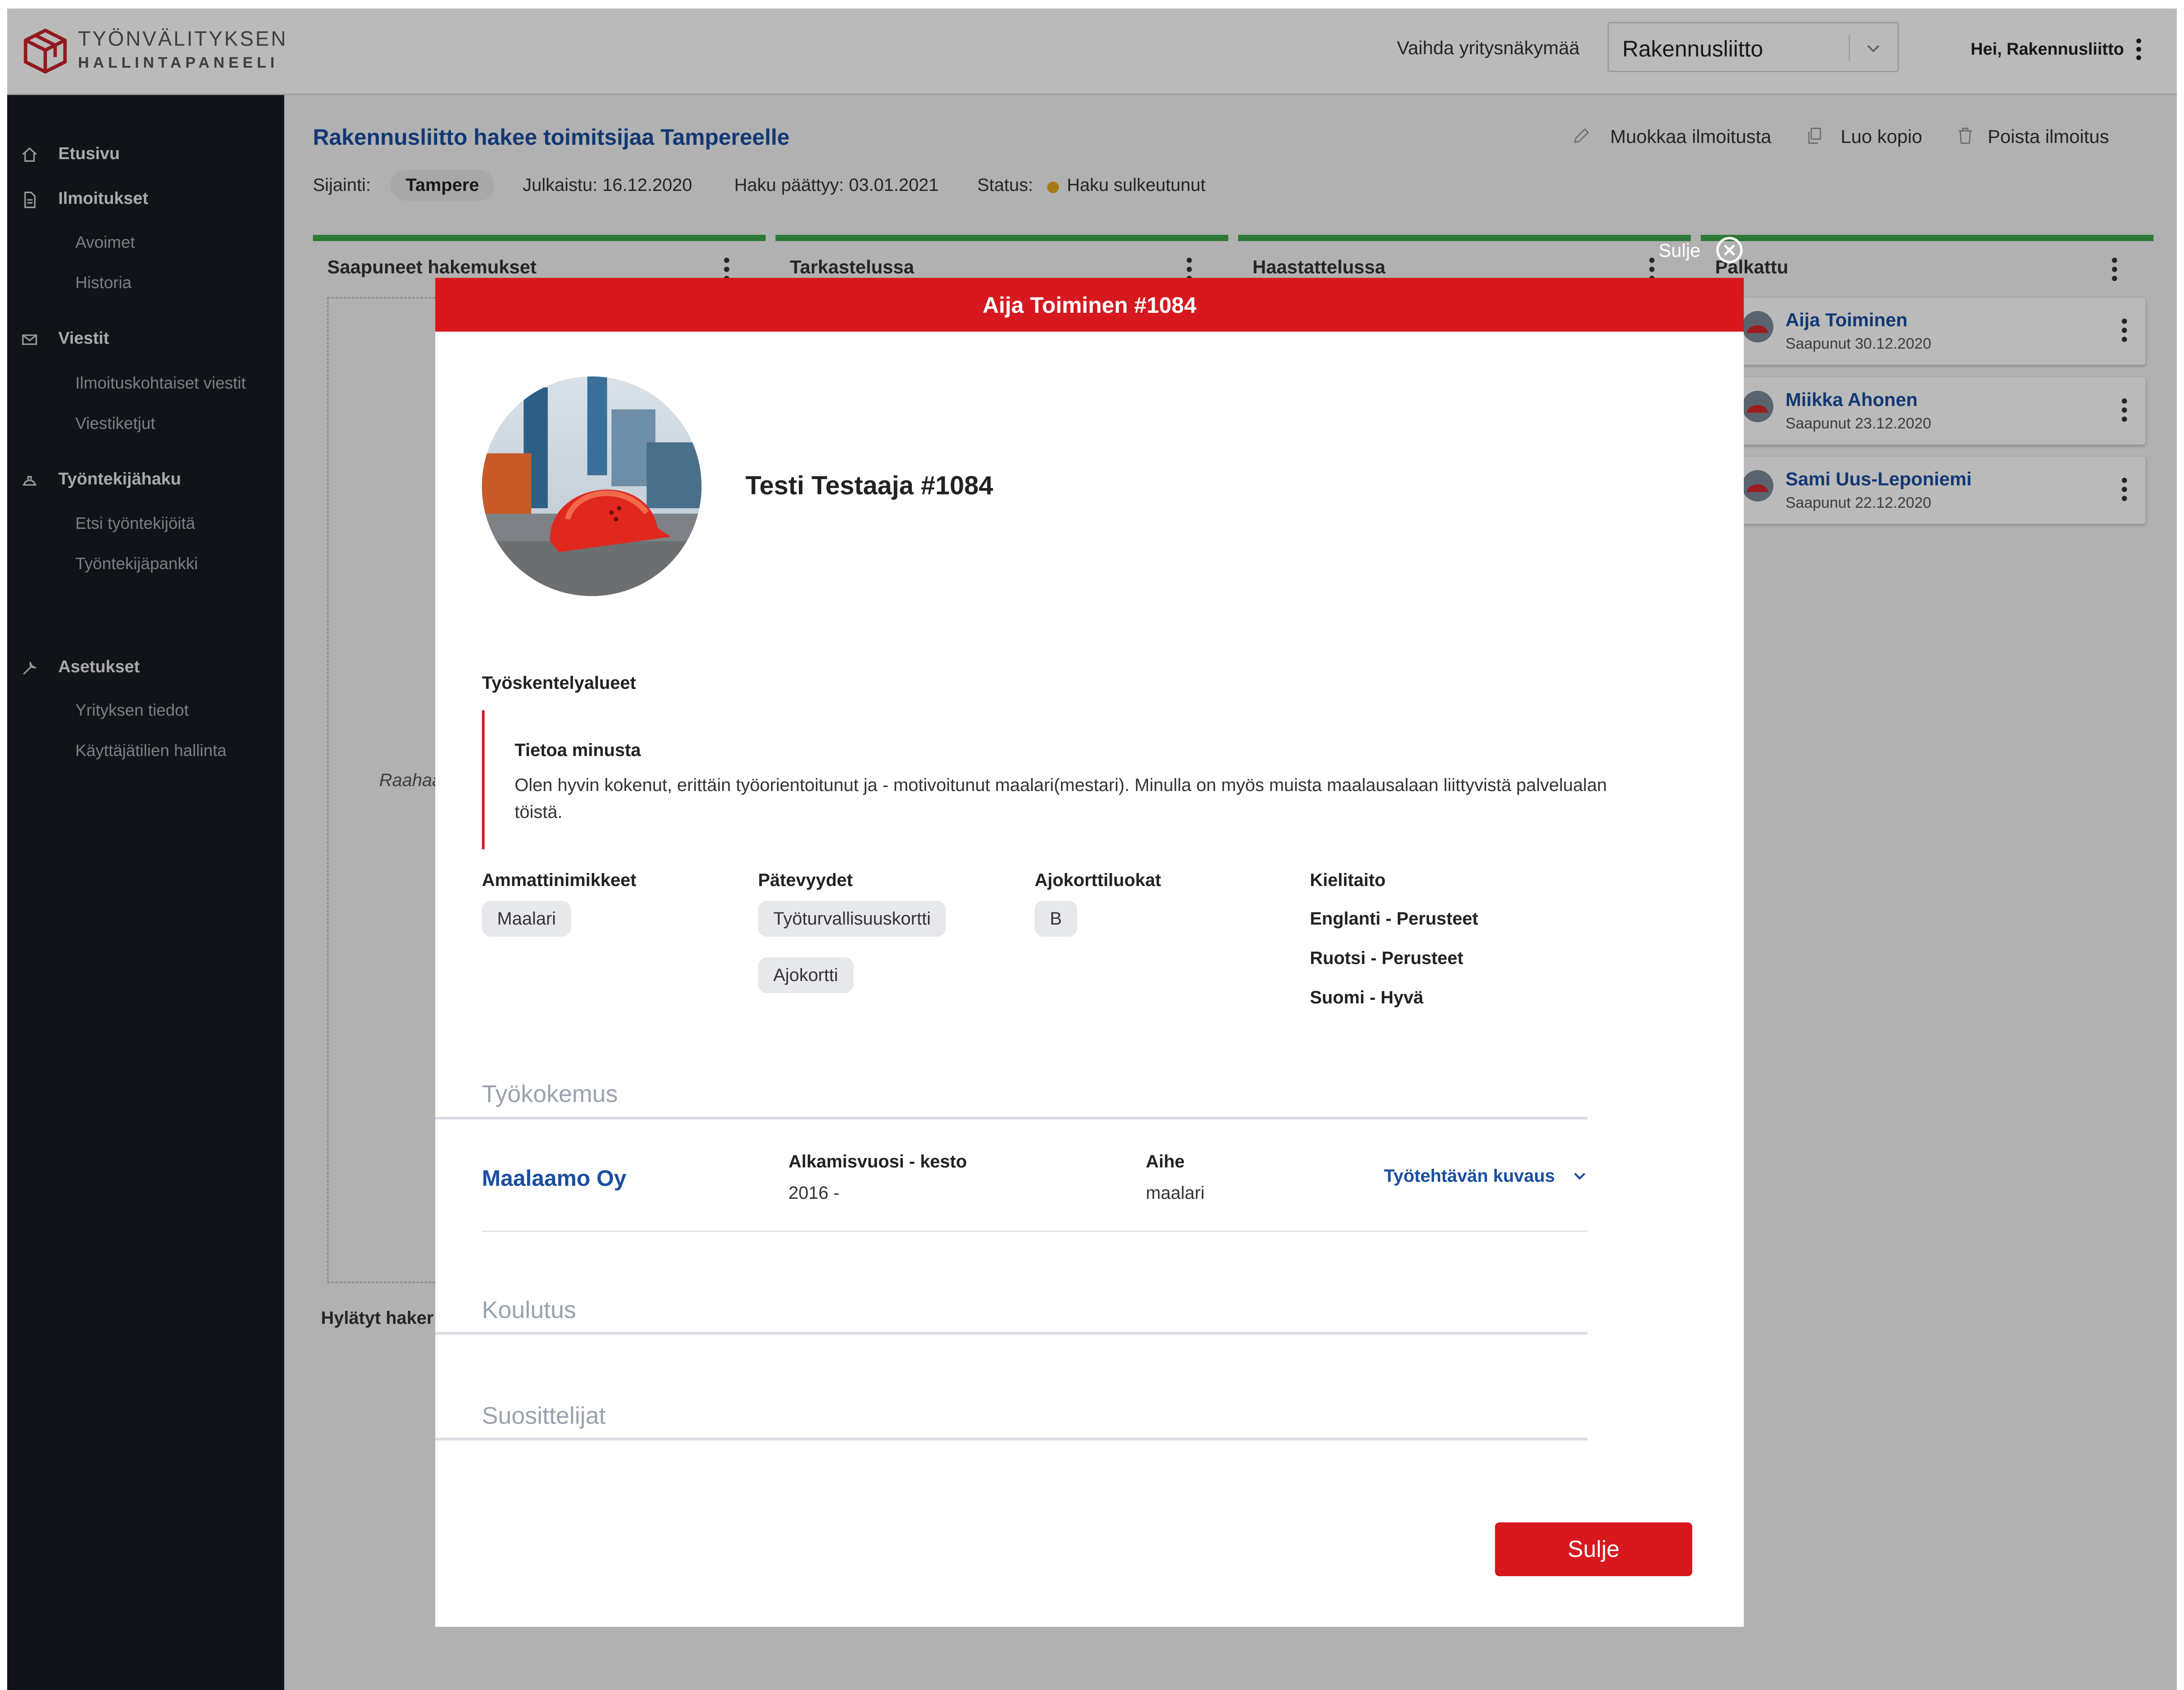 This screenshot has width=2184, height=1690. I want to click on about-title: Tietoa minusta, so click(578, 750).